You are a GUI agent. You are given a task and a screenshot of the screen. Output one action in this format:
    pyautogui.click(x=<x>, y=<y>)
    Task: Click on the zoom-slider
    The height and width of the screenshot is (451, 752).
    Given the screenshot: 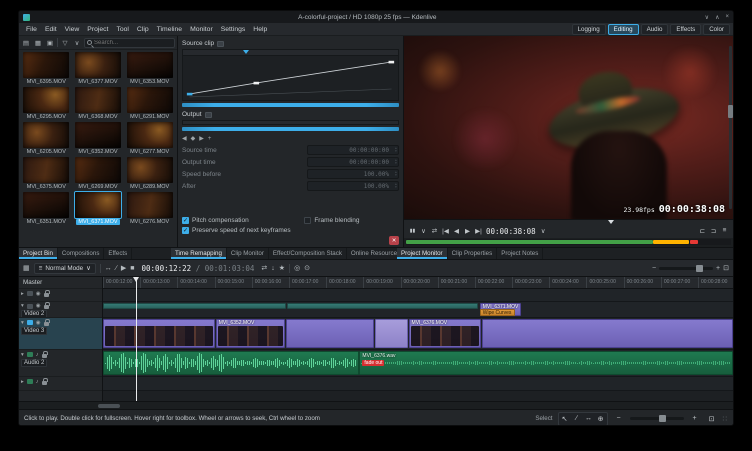 What is the action you would take?
    pyautogui.click(x=686, y=268)
    